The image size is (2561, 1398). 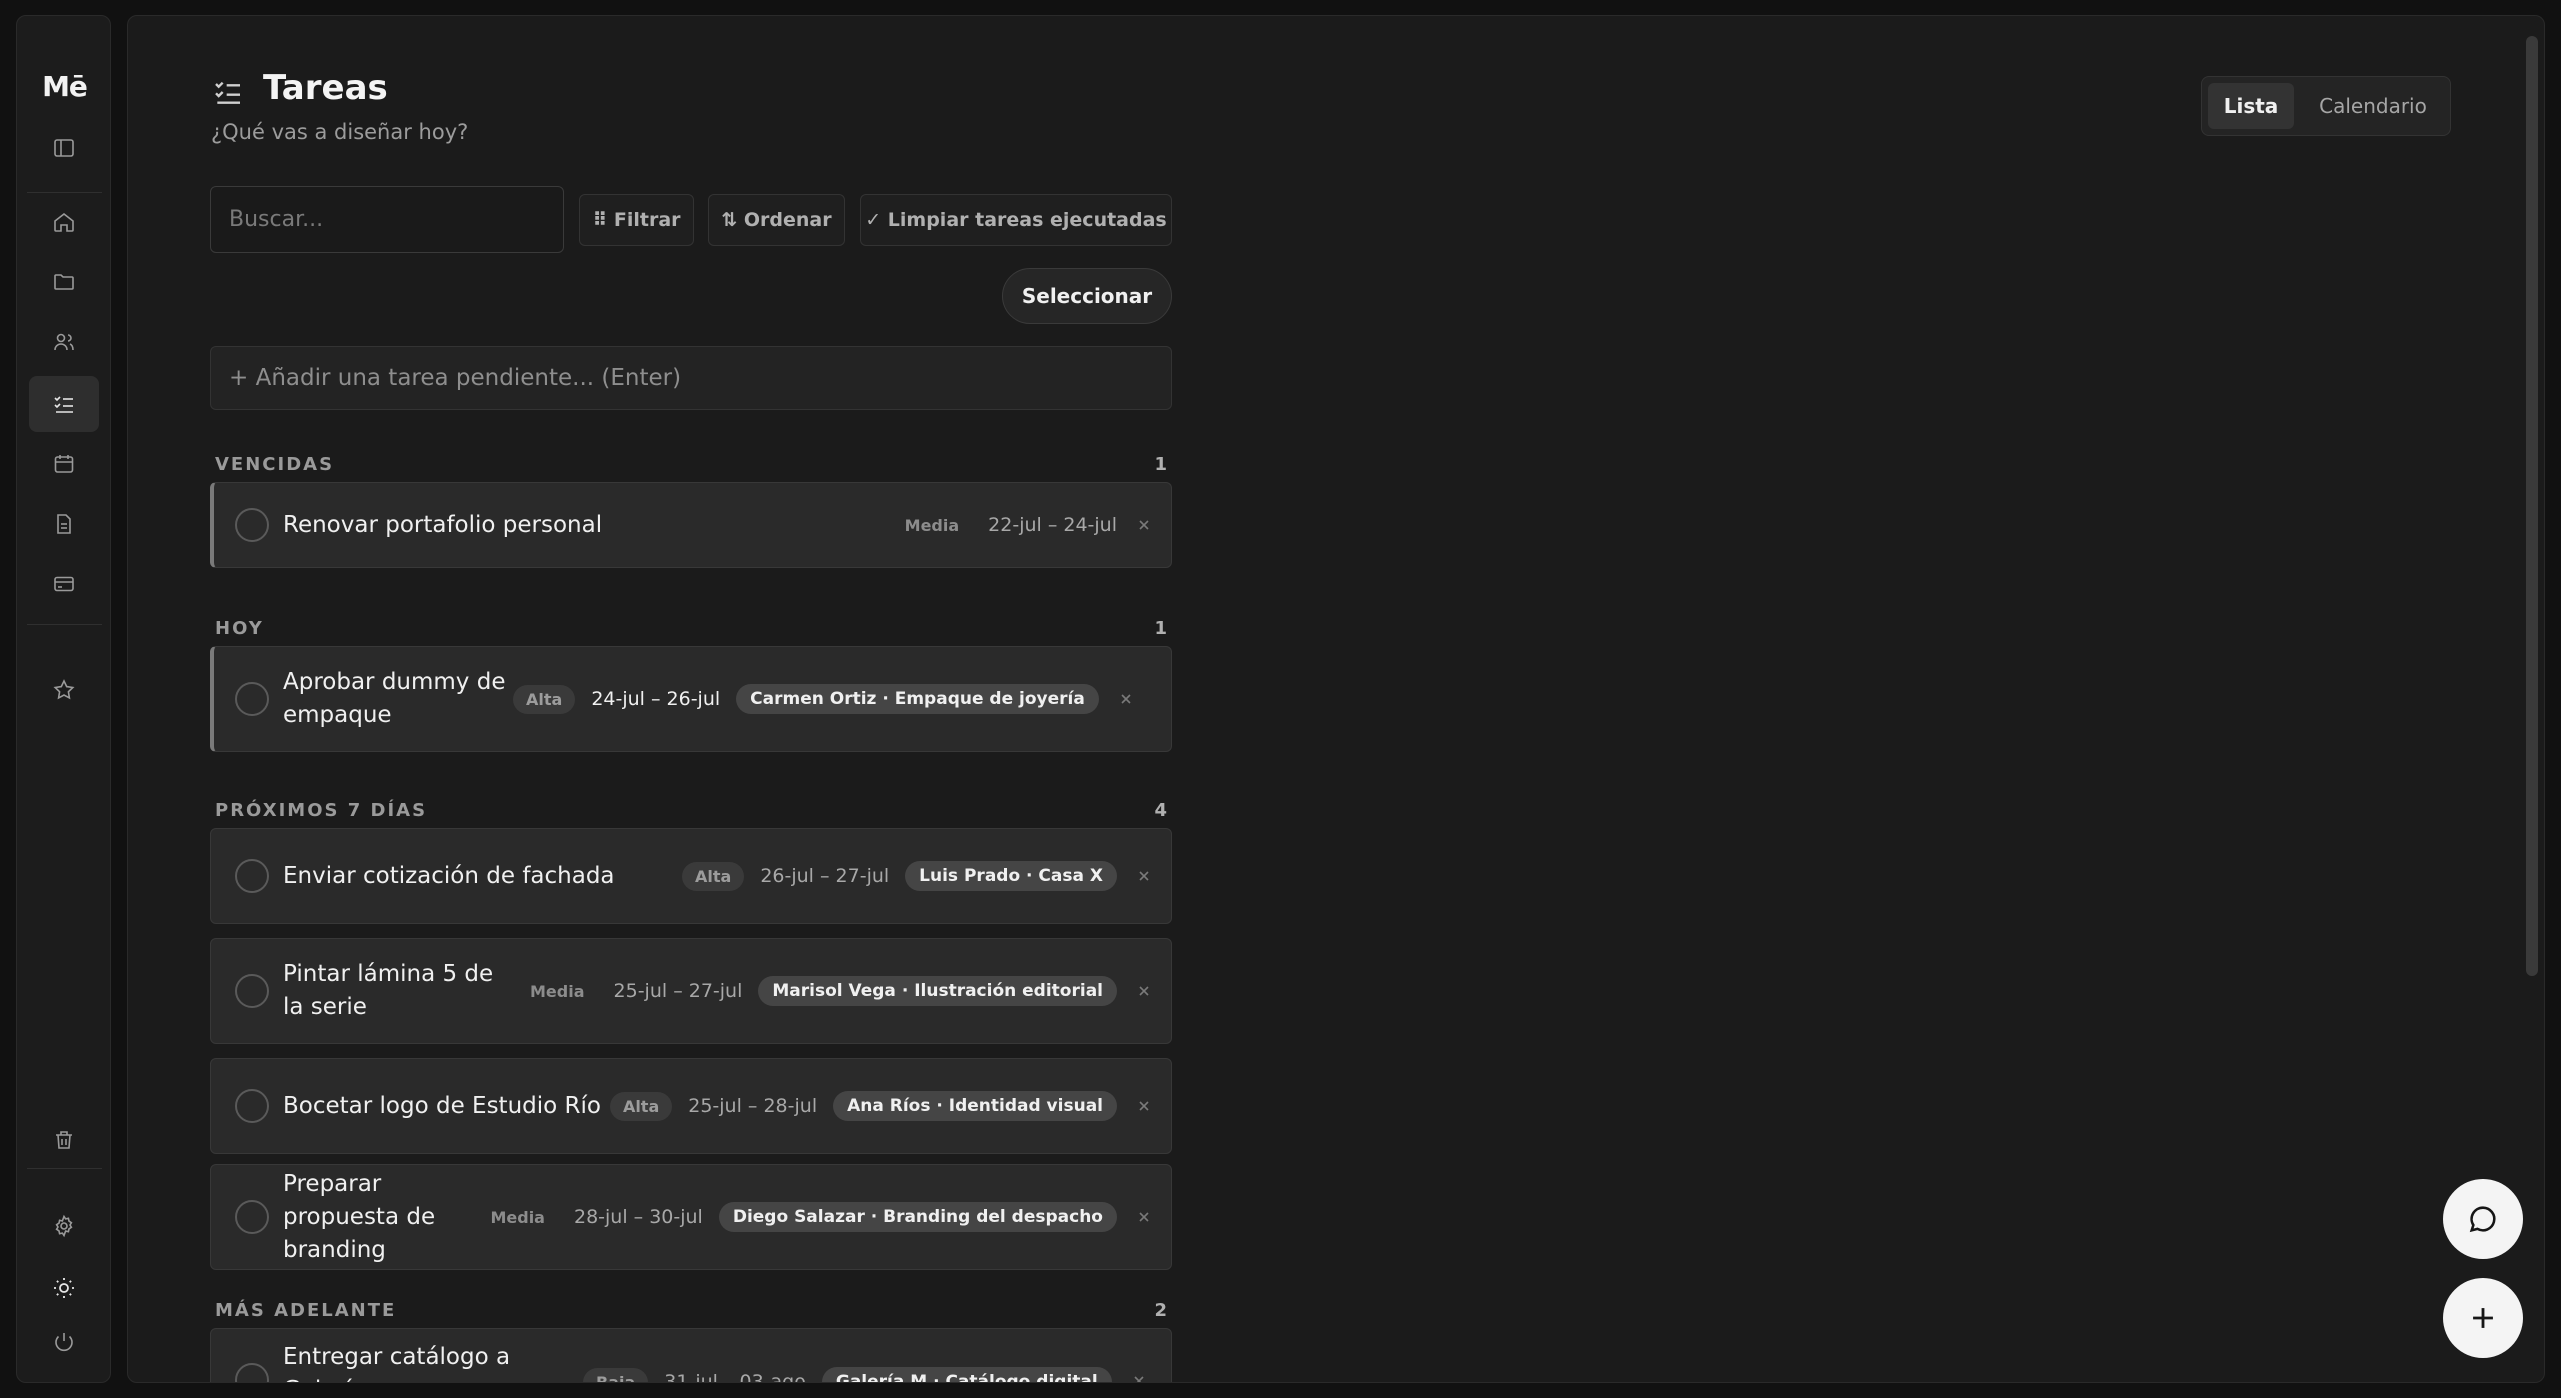 I want to click on sun-icon, so click(x=64, y=1288).